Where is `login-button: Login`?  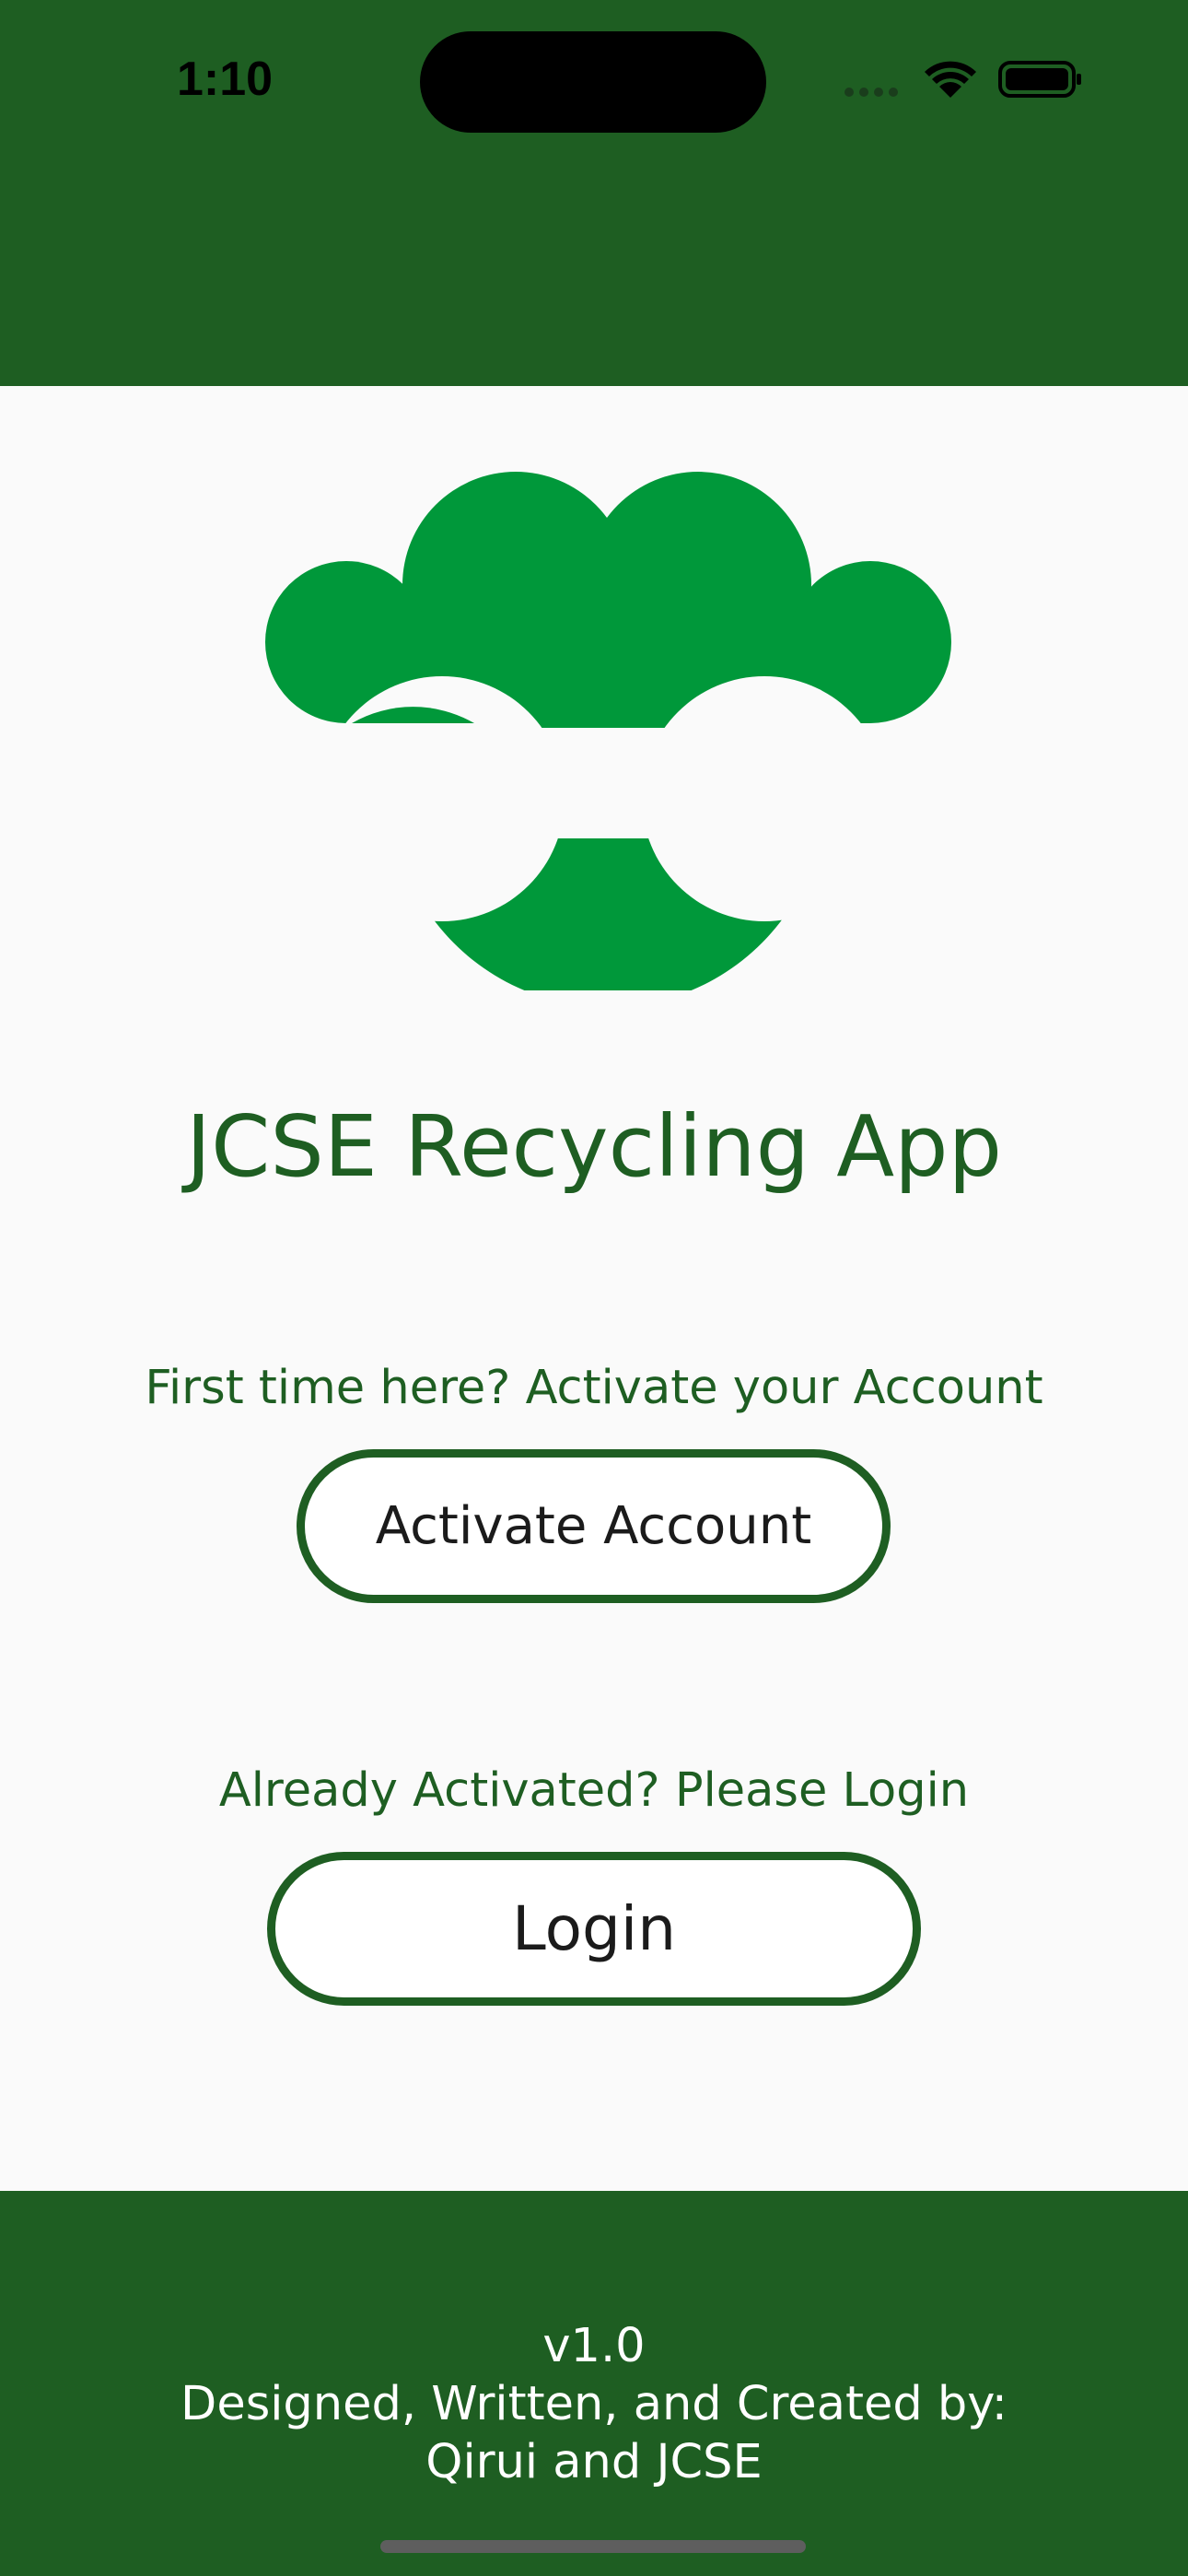 login-button: Login is located at coordinates (594, 1929).